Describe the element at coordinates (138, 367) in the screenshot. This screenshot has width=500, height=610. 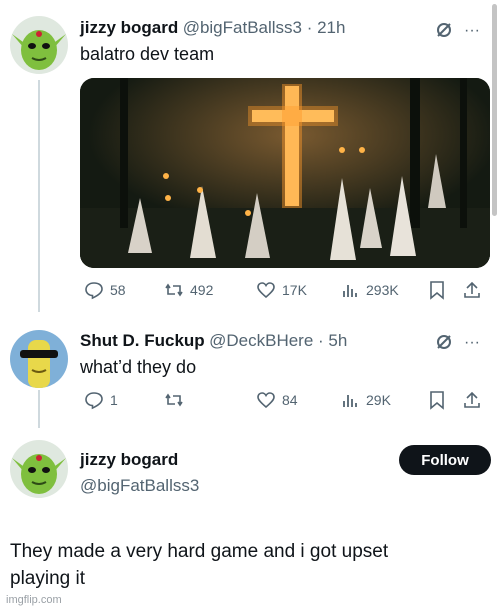
I see `tweet-text: what’d they do` at that location.